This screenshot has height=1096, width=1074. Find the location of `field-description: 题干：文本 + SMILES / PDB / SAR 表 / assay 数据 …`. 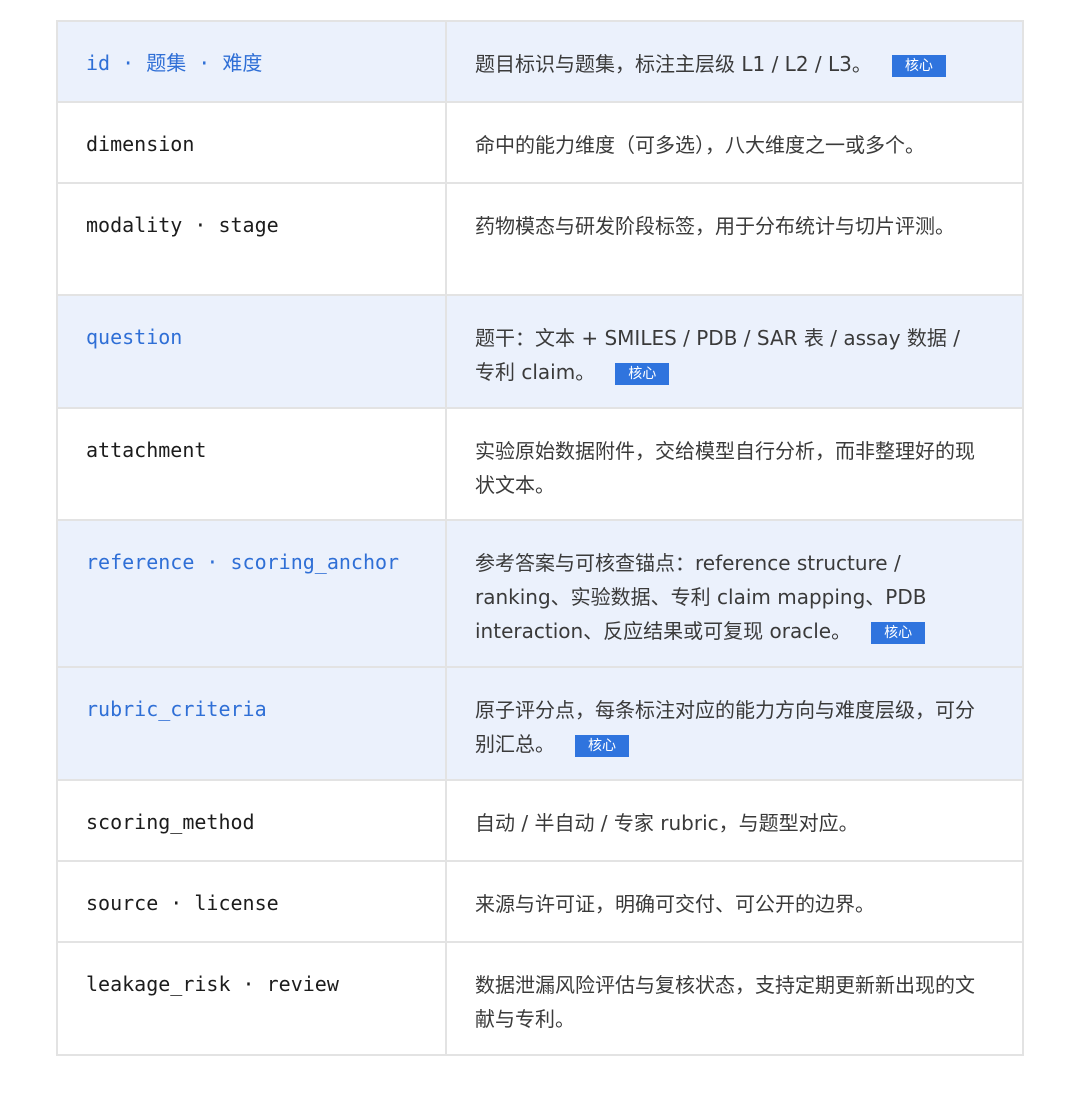

field-description: 题干：文本 + SMILES / PDB / SAR 表 / assay 数据 … is located at coordinates (735, 352).